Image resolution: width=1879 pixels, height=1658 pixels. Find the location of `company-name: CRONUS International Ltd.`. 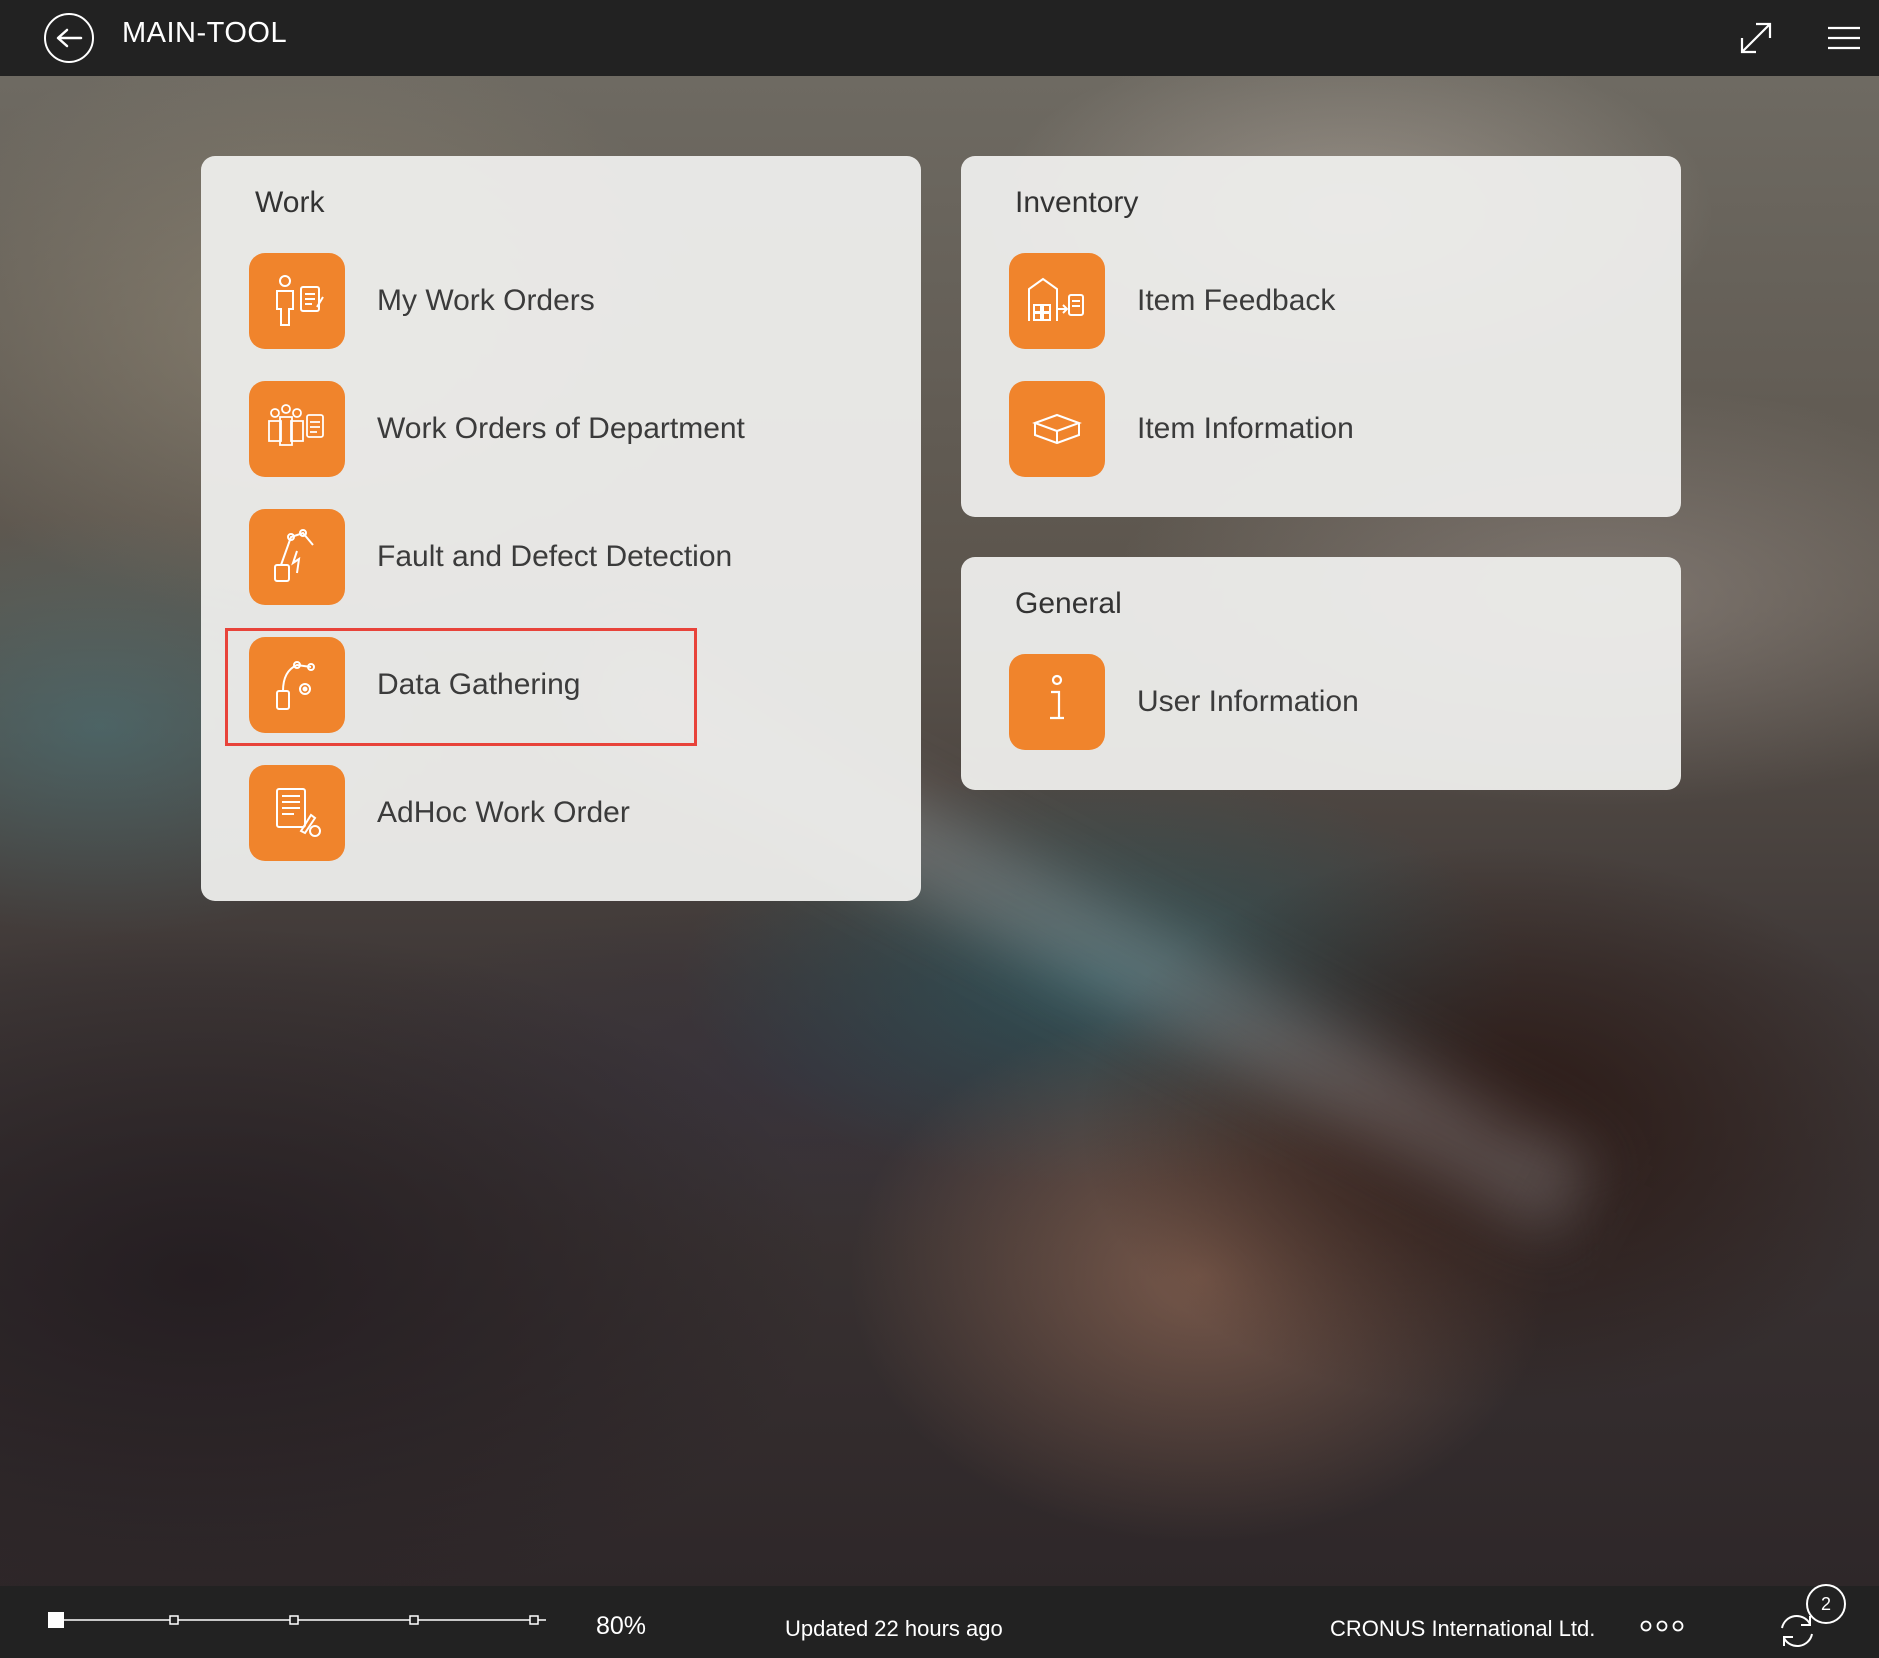

company-name: CRONUS International Ltd. is located at coordinates (1462, 1629).